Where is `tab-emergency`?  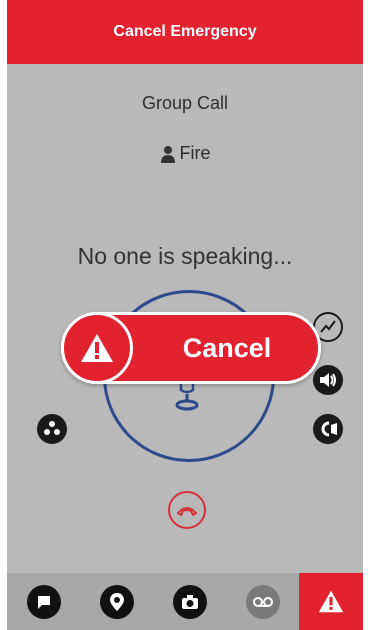
tab-emergency is located at coordinates (331, 601).